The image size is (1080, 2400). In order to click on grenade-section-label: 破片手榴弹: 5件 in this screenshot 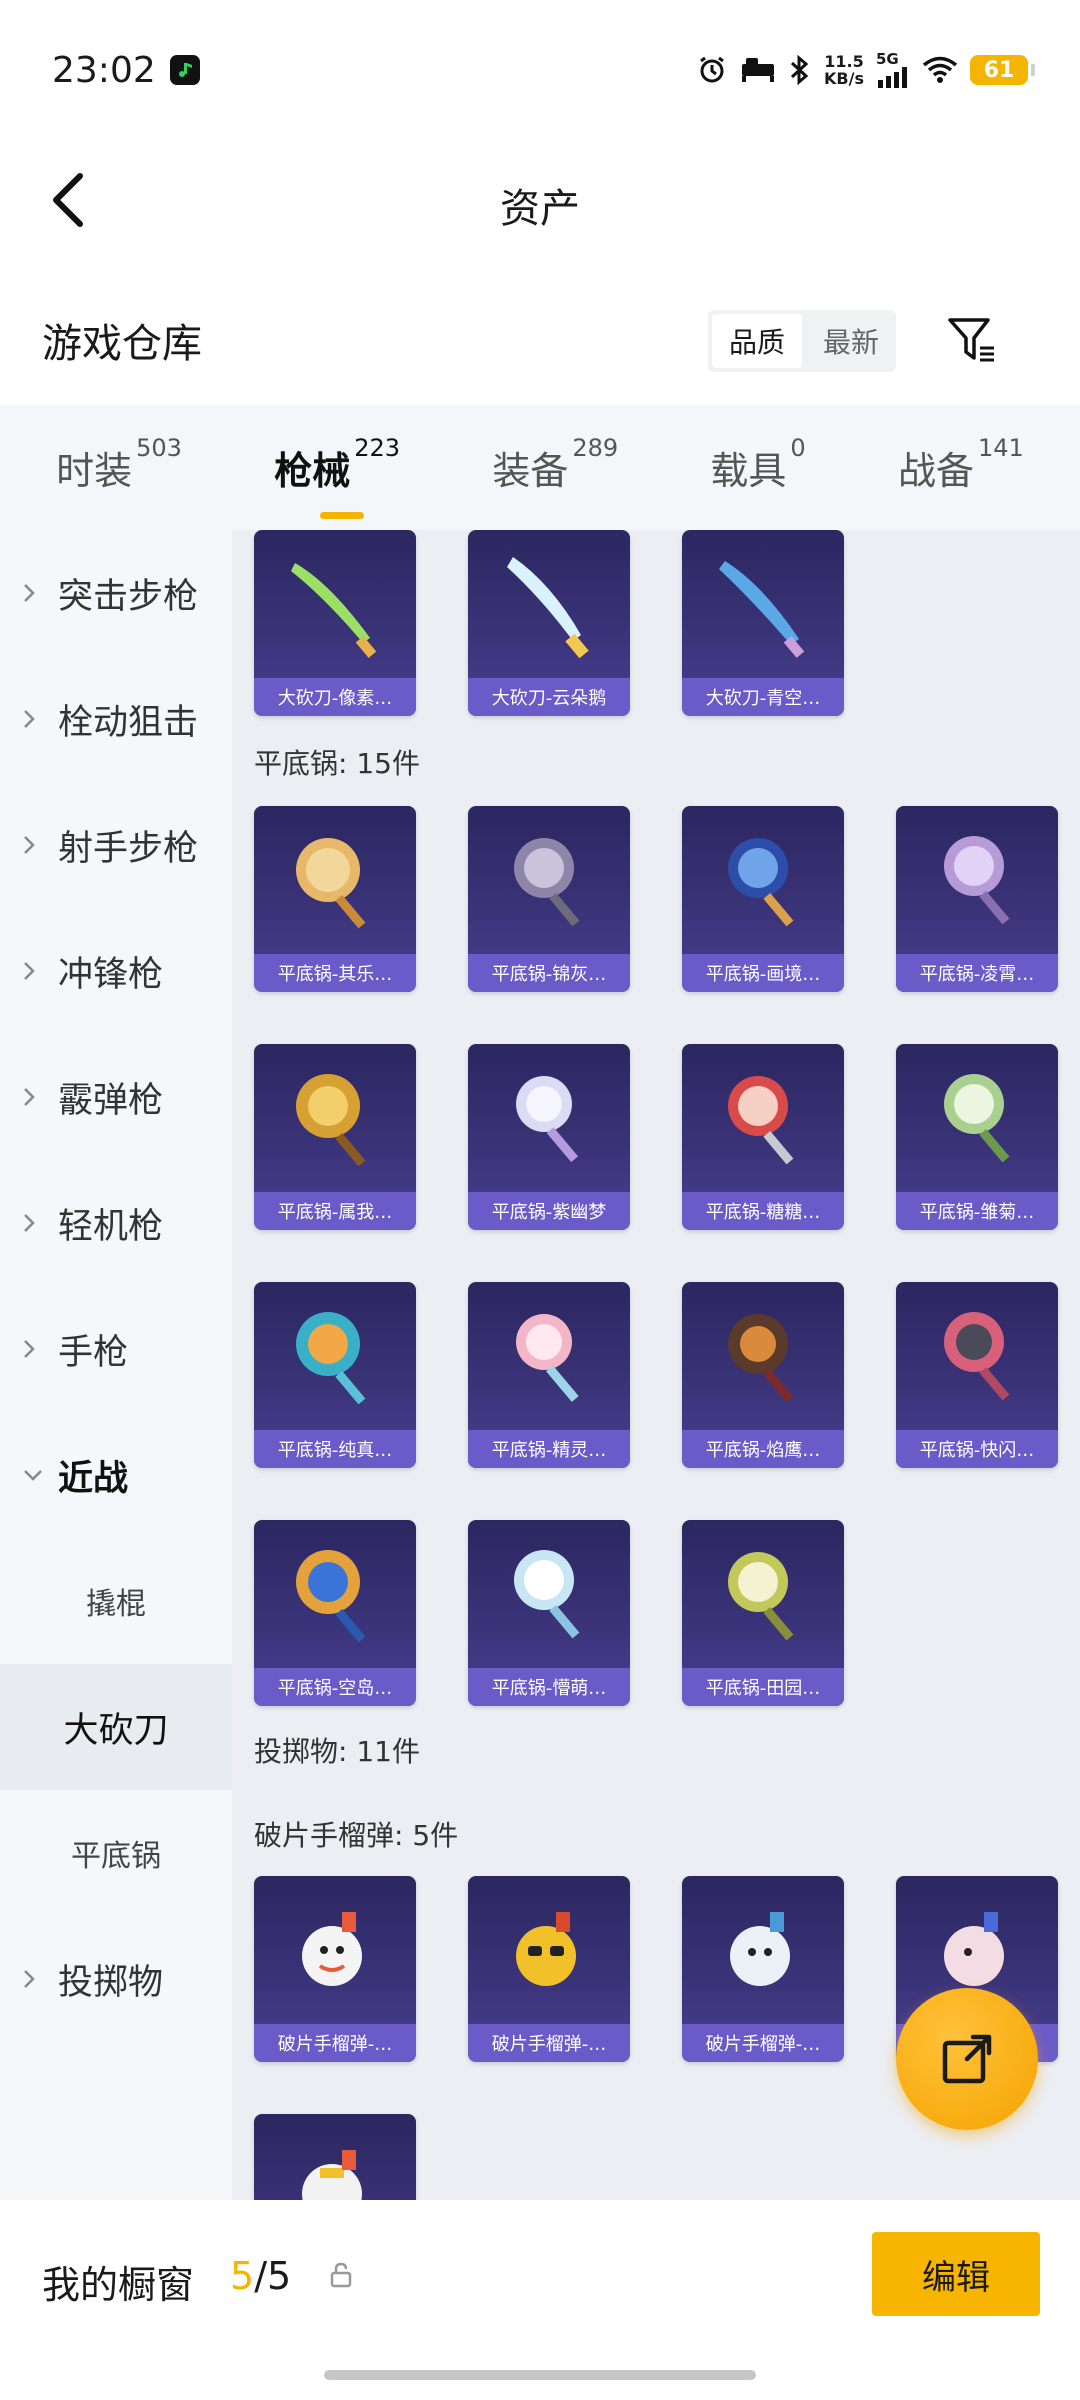, I will do `click(356, 1835)`.